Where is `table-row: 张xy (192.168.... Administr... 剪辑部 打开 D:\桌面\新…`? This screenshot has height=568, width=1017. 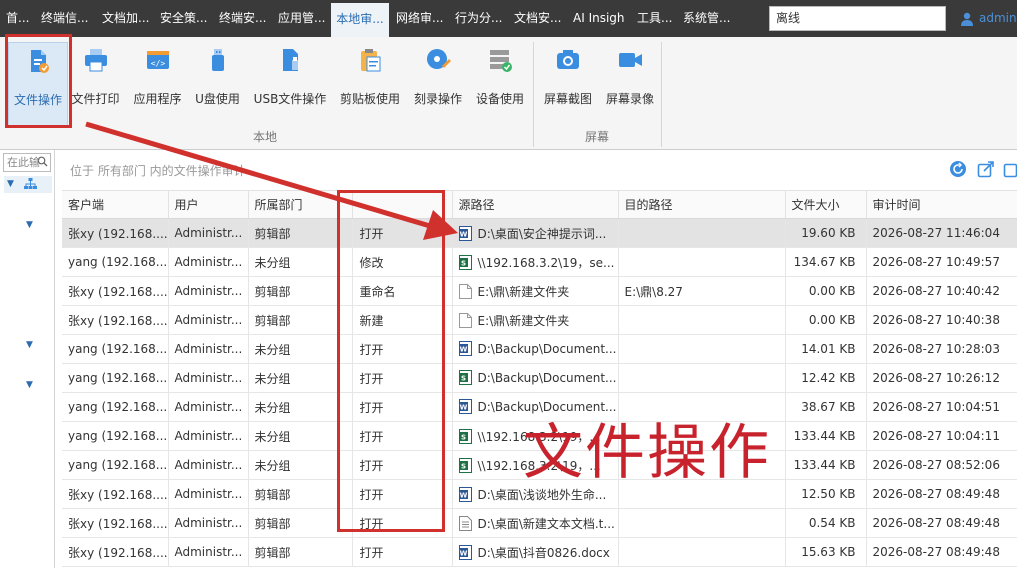 table-row: 张xy (192.168.... Administr... 剪辑部 打开 D:\桌面\新… is located at coordinates (539, 523).